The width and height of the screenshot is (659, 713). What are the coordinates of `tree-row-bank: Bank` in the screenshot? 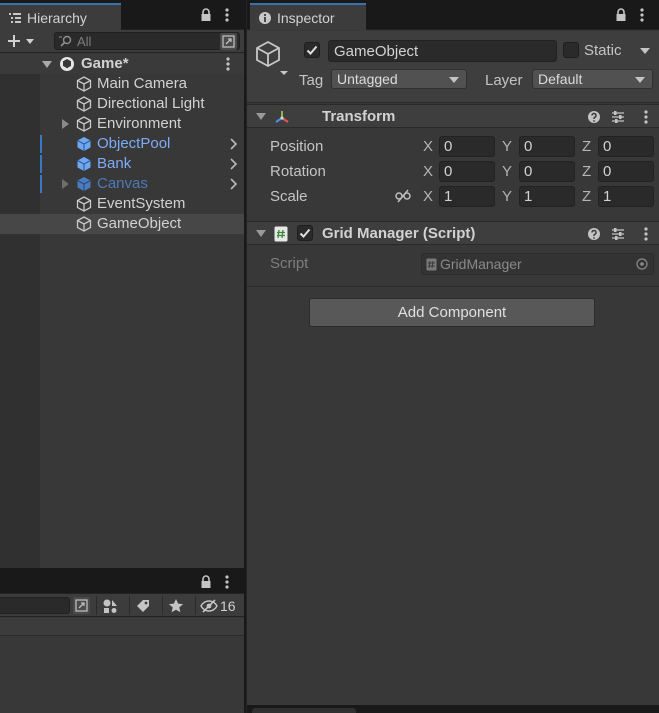 It's located at (122, 164).